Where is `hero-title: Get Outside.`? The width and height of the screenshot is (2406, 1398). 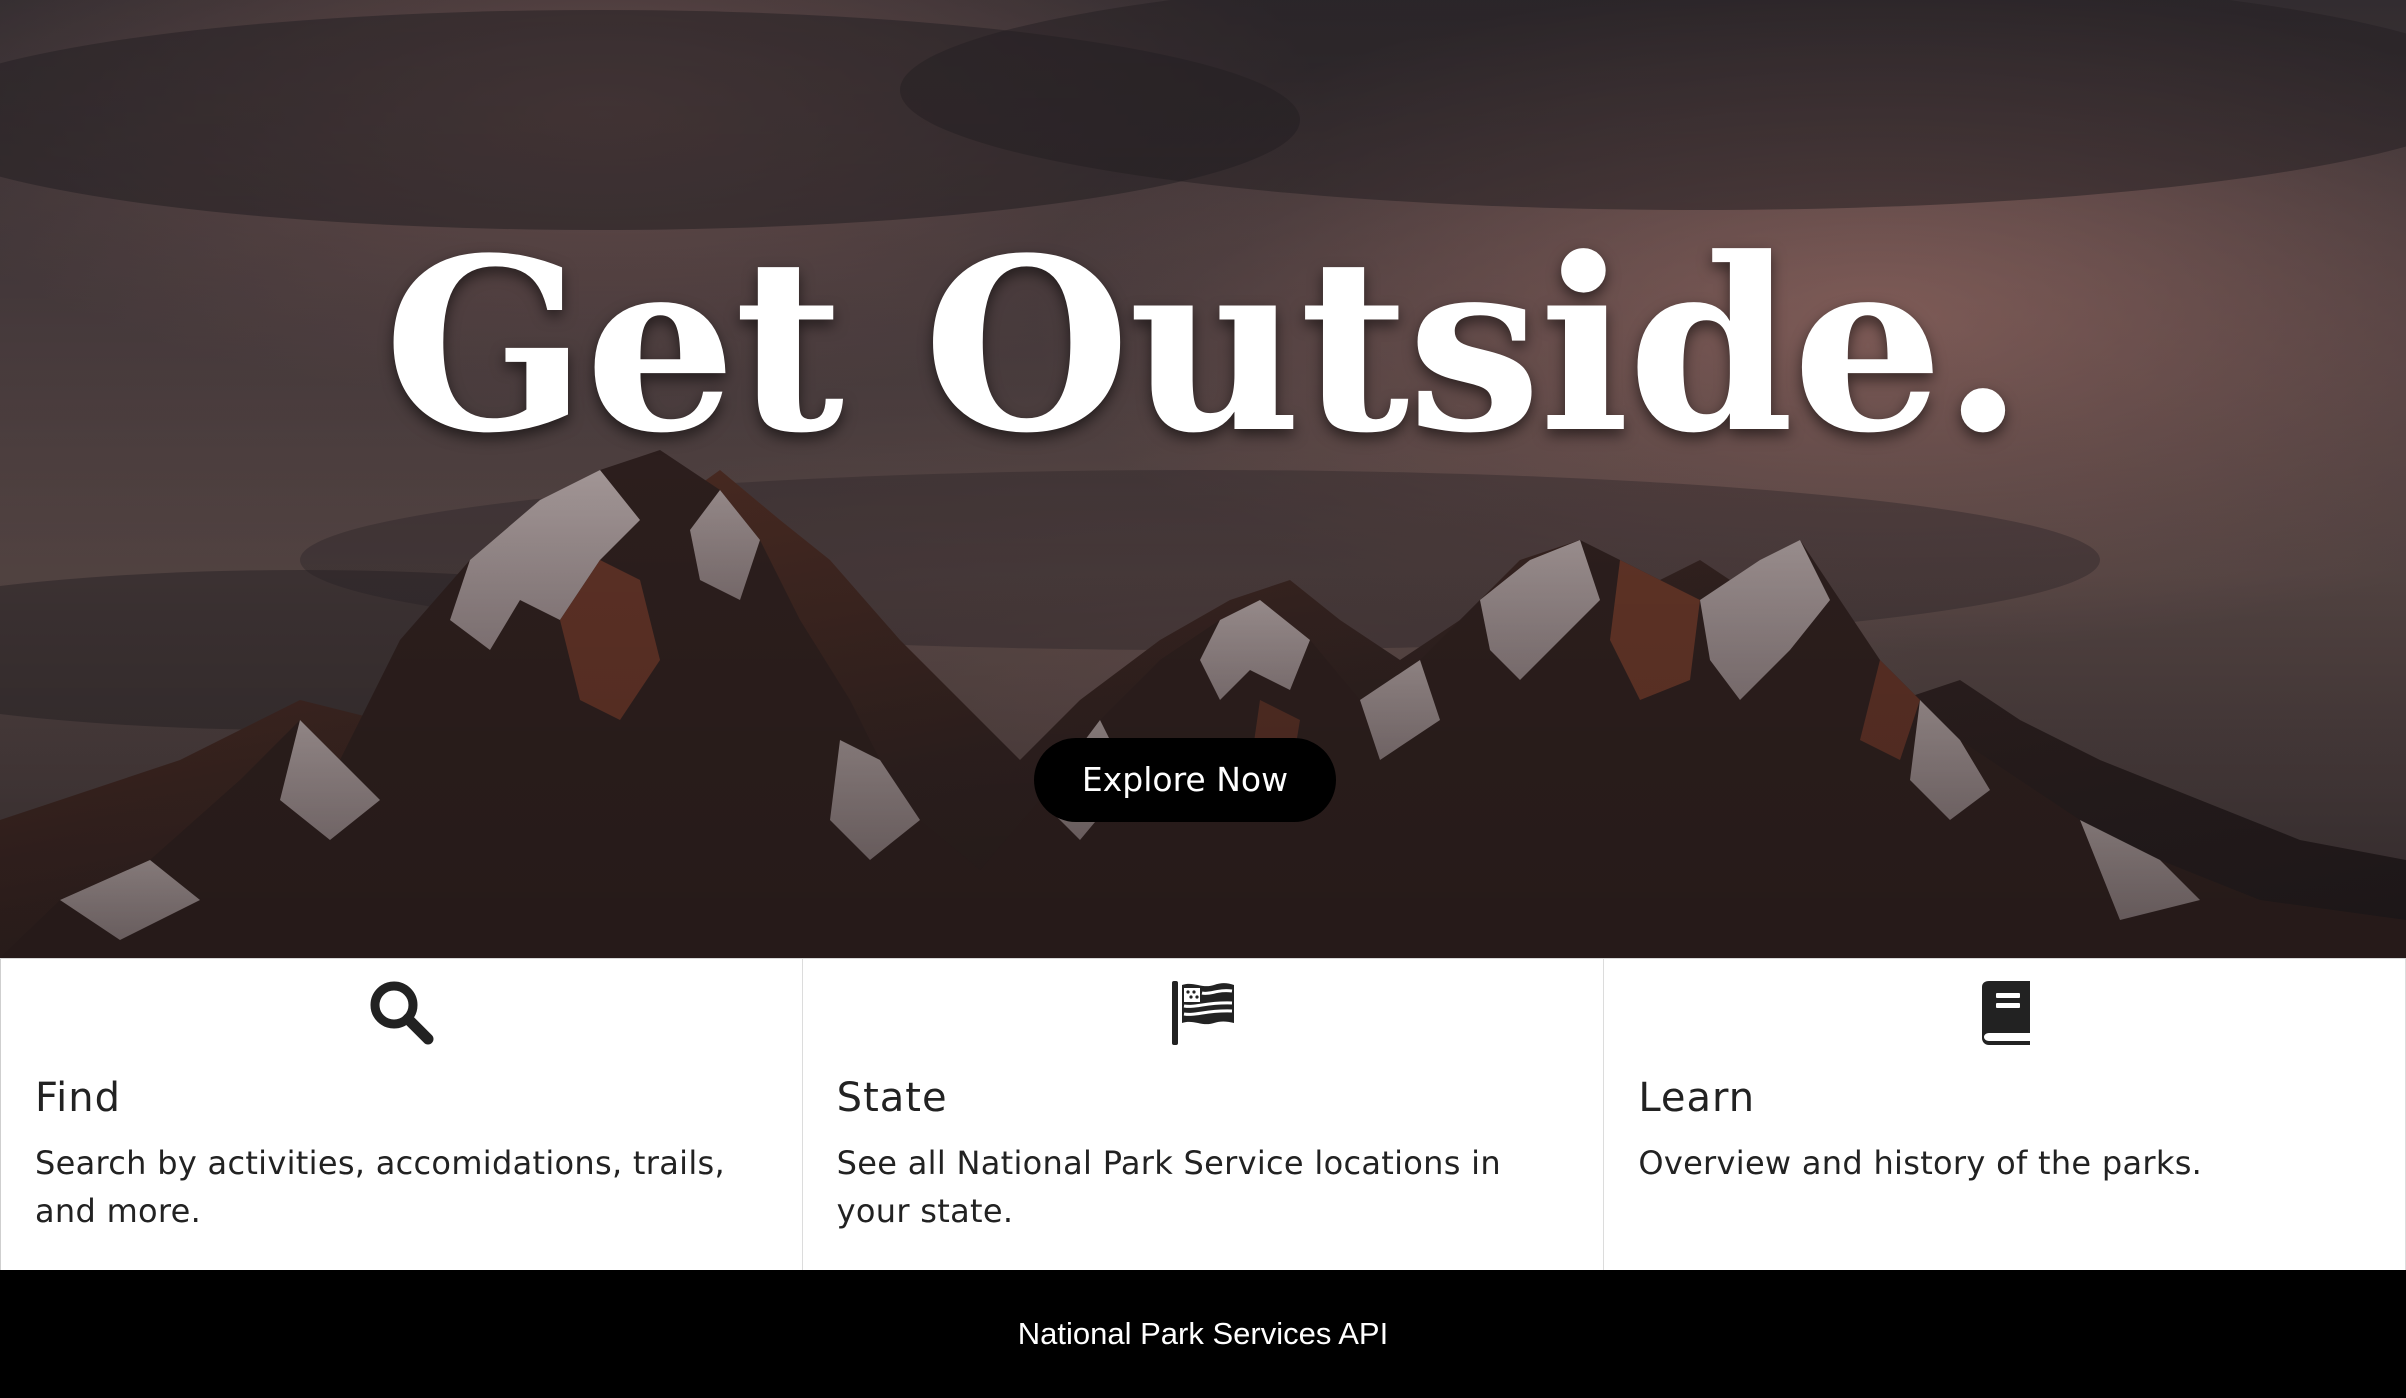 hero-title: Get Outside. is located at coordinates (1204, 346).